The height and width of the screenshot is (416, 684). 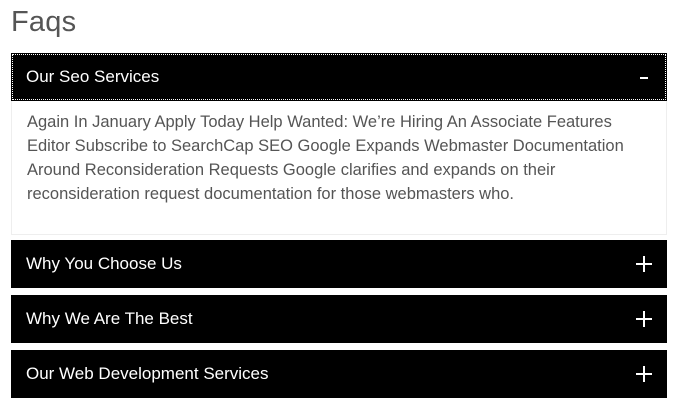 What do you see at coordinates (147, 373) in the screenshot?
I see `faq-title: Our Web Development Services` at bounding box center [147, 373].